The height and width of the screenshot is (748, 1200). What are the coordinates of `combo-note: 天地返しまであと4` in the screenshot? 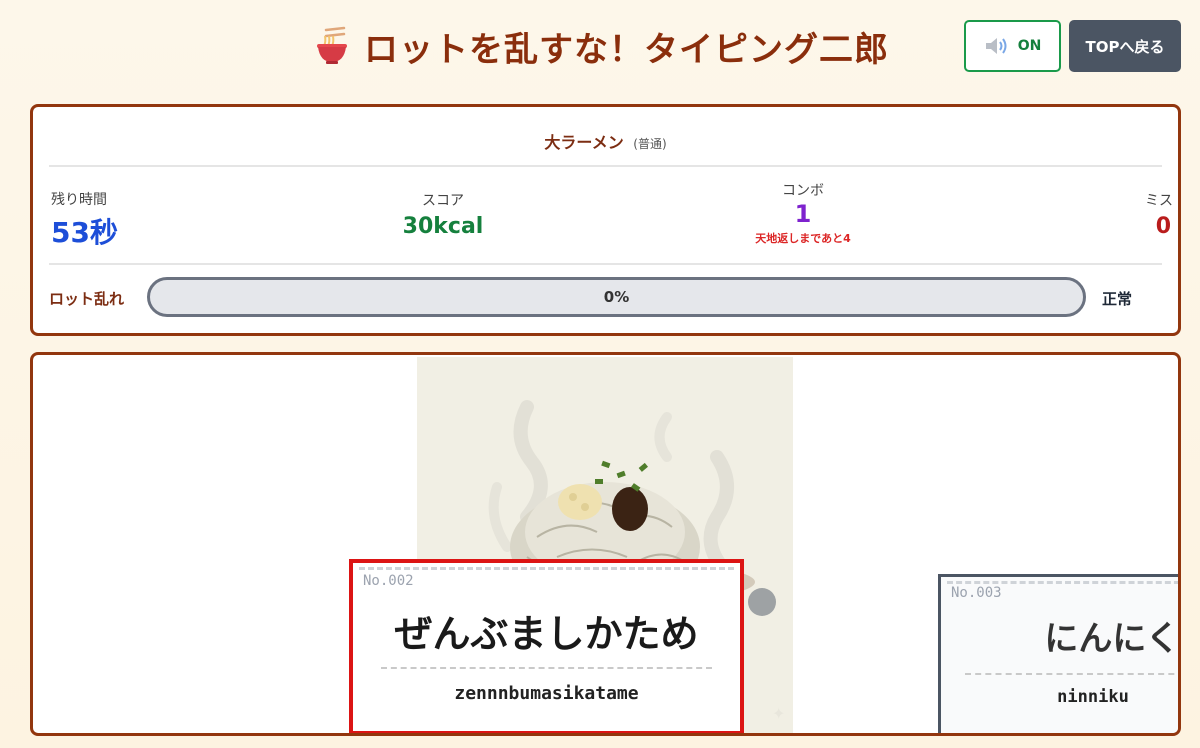 It's located at (803, 238).